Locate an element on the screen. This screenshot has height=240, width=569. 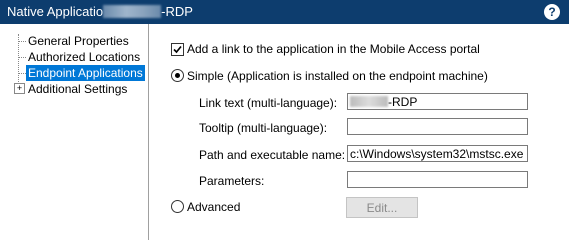
window-title-suffix: -RDP is located at coordinates (177, 11).